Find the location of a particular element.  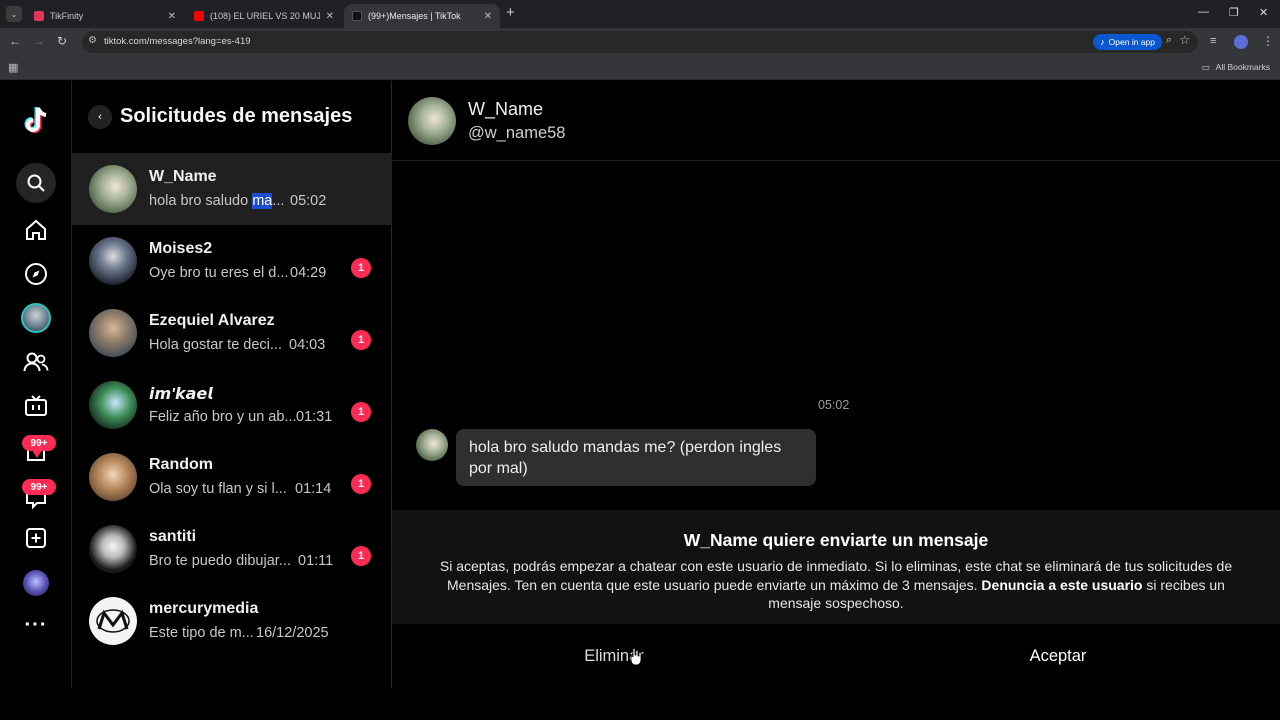

tiktok-icon: ♪ is located at coordinates (1102, 42).